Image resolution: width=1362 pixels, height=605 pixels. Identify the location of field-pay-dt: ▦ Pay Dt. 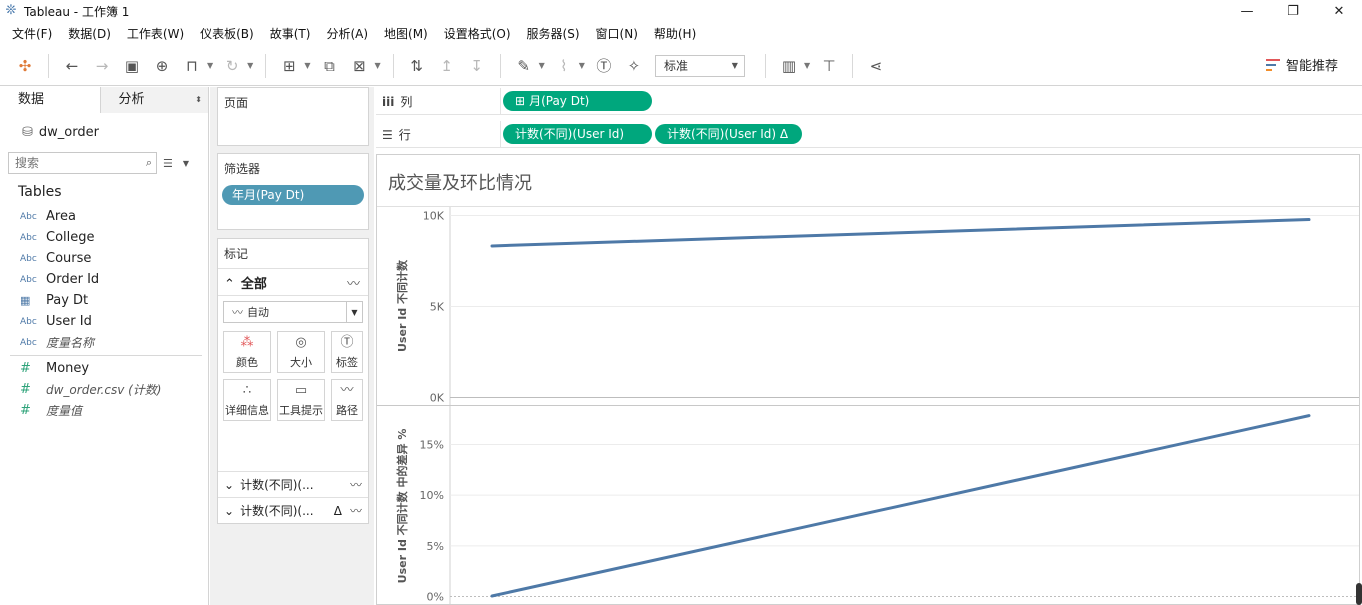
(104, 300).